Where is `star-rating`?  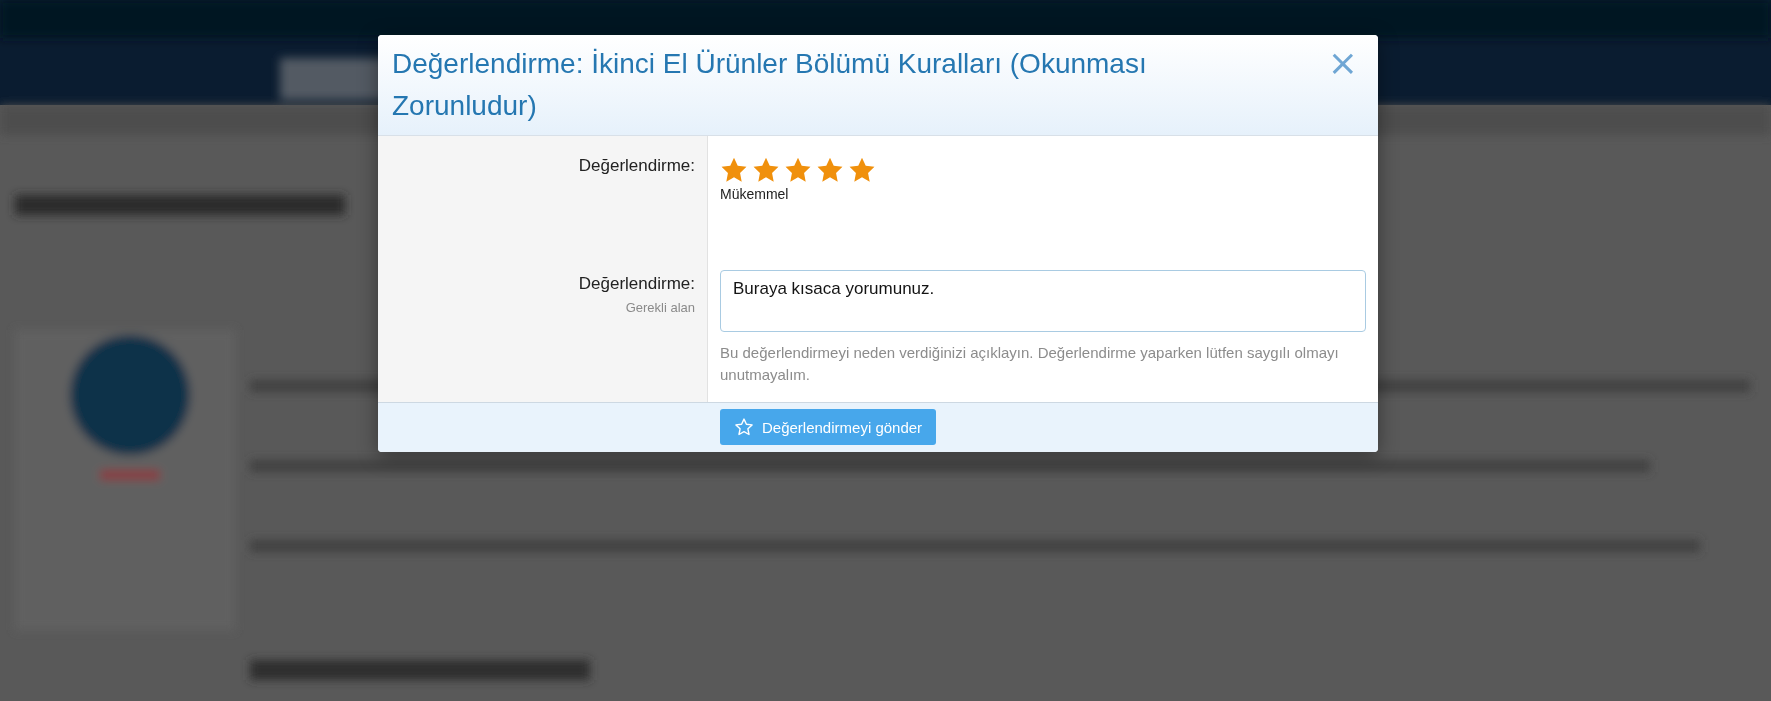
star-rating is located at coordinates (798, 170).